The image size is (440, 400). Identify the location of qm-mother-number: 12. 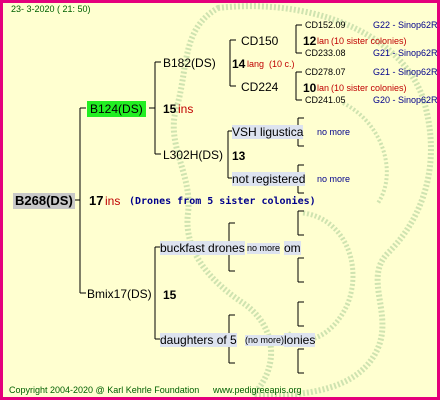
(310, 41).